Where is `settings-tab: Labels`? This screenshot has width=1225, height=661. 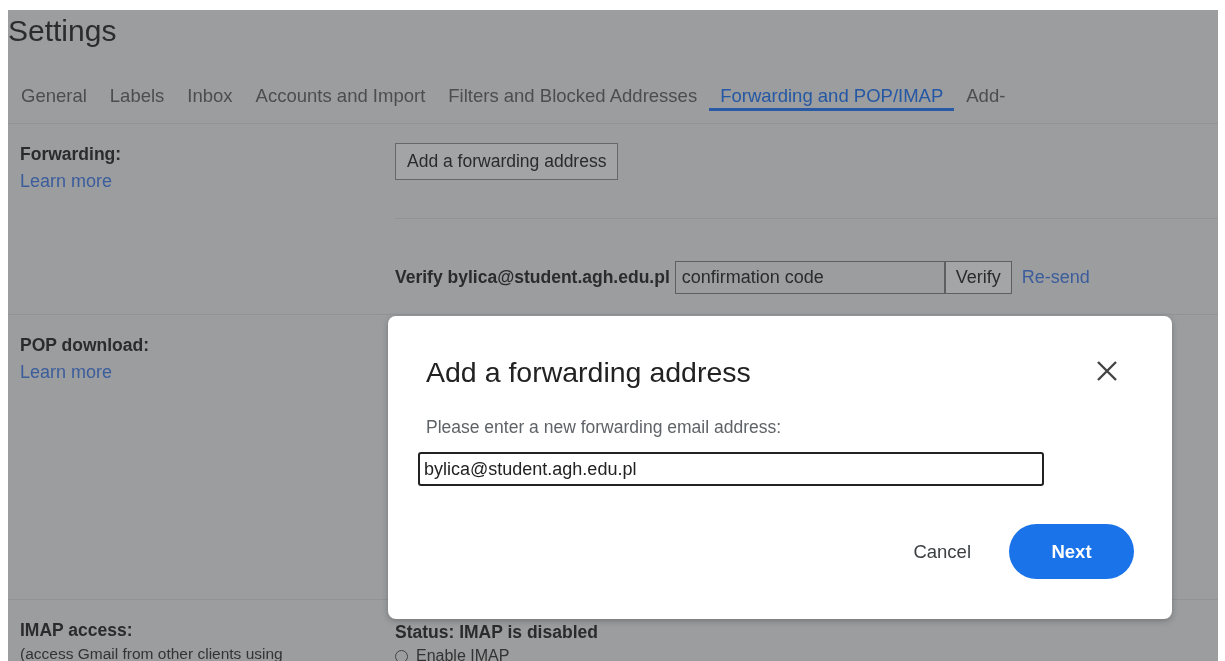 settings-tab: Labels is located at coordinates (137, 91).